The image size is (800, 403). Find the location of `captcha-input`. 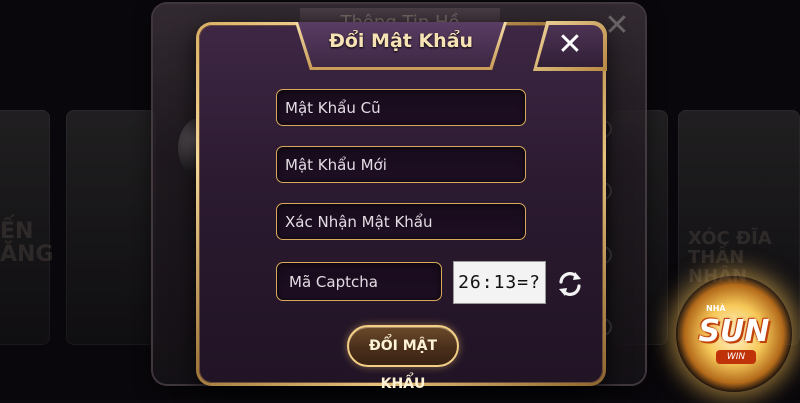

captcha-input is located at coordinates (359, 281).